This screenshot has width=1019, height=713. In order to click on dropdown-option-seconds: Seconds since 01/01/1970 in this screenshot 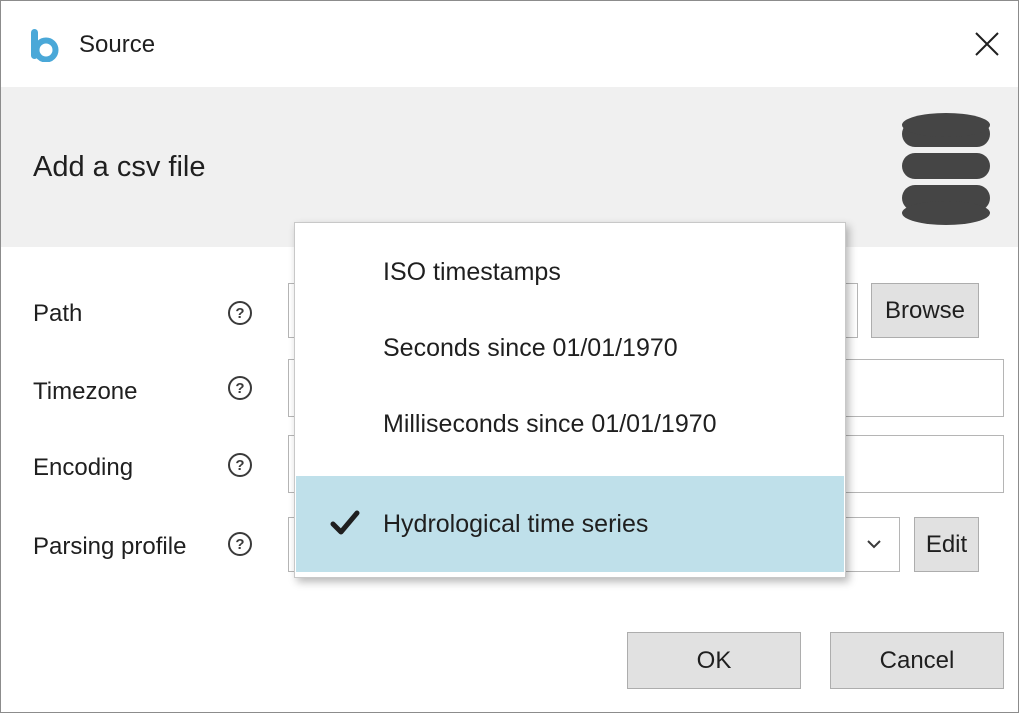, I will do `click(570, 350)`.